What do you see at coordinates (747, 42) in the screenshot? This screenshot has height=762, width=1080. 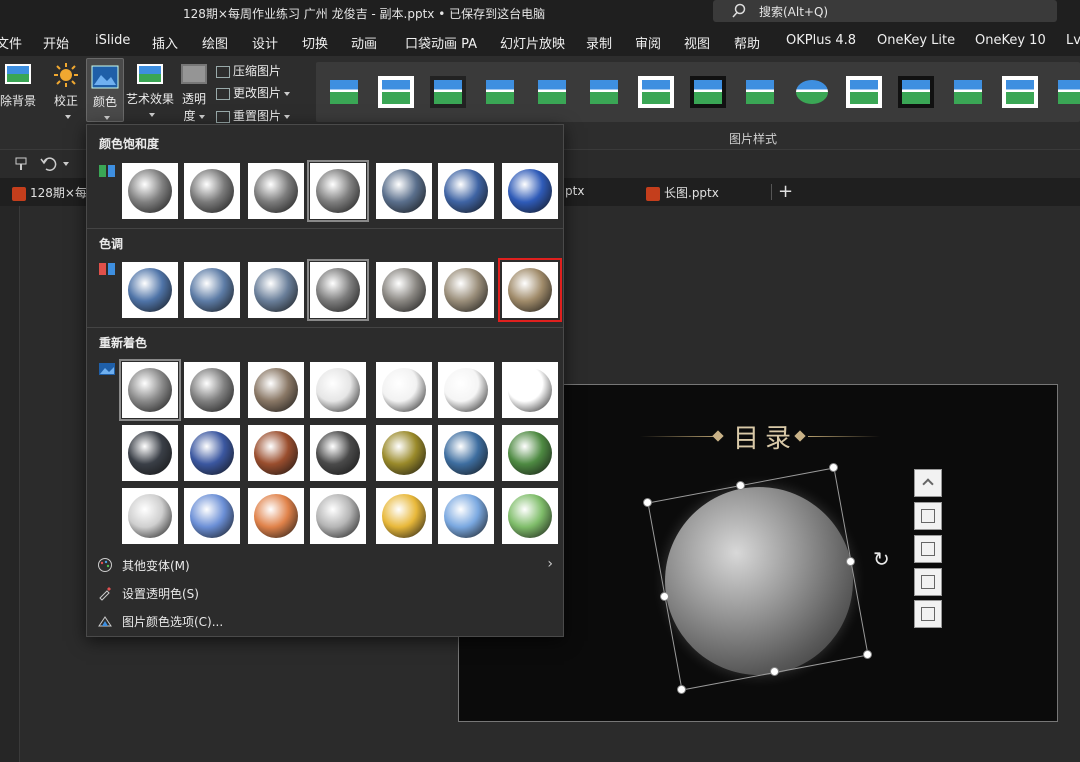 I see `tab-help: 帮助` at bounding box center [747, 42].